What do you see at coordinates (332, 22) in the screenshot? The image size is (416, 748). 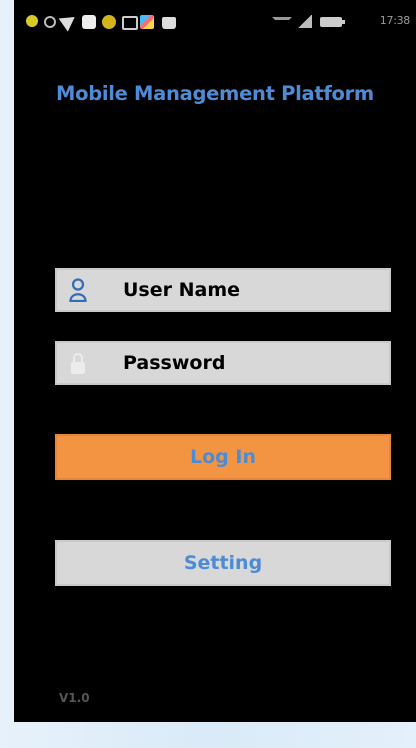 I see `battery-icon` at bounding box center [332, 22].